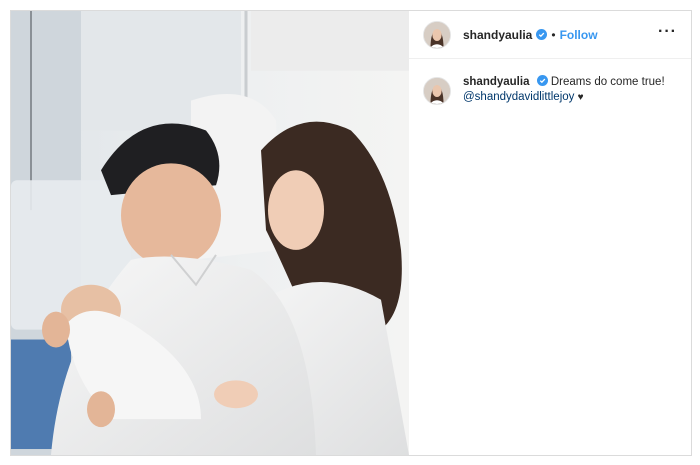  Describe the element at coordinates (607, 82) in the screenshot. I see `caption-text: Dreams do come true!` at that location.